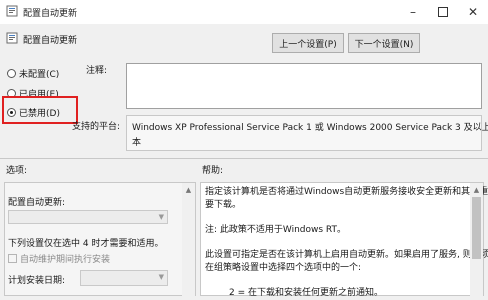  Describe the element at coordinates (346, 255) in the screenshot. I see `help-para3-line1: 此设置可指定是否在该计算机上启用自动更新。如果启用了服务, 则必须` at that location.